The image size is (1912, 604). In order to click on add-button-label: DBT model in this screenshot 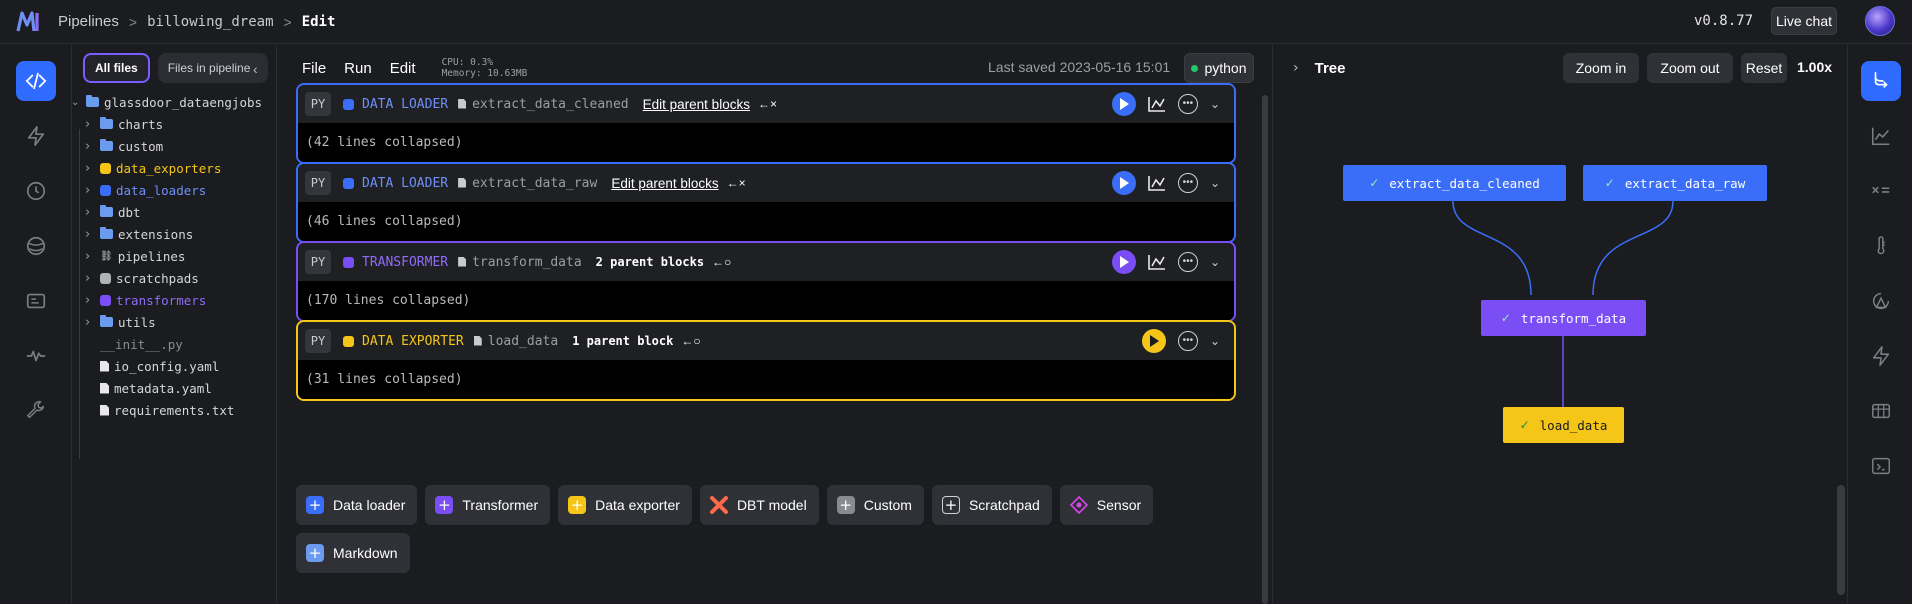, I will do `click(771, 505)`.